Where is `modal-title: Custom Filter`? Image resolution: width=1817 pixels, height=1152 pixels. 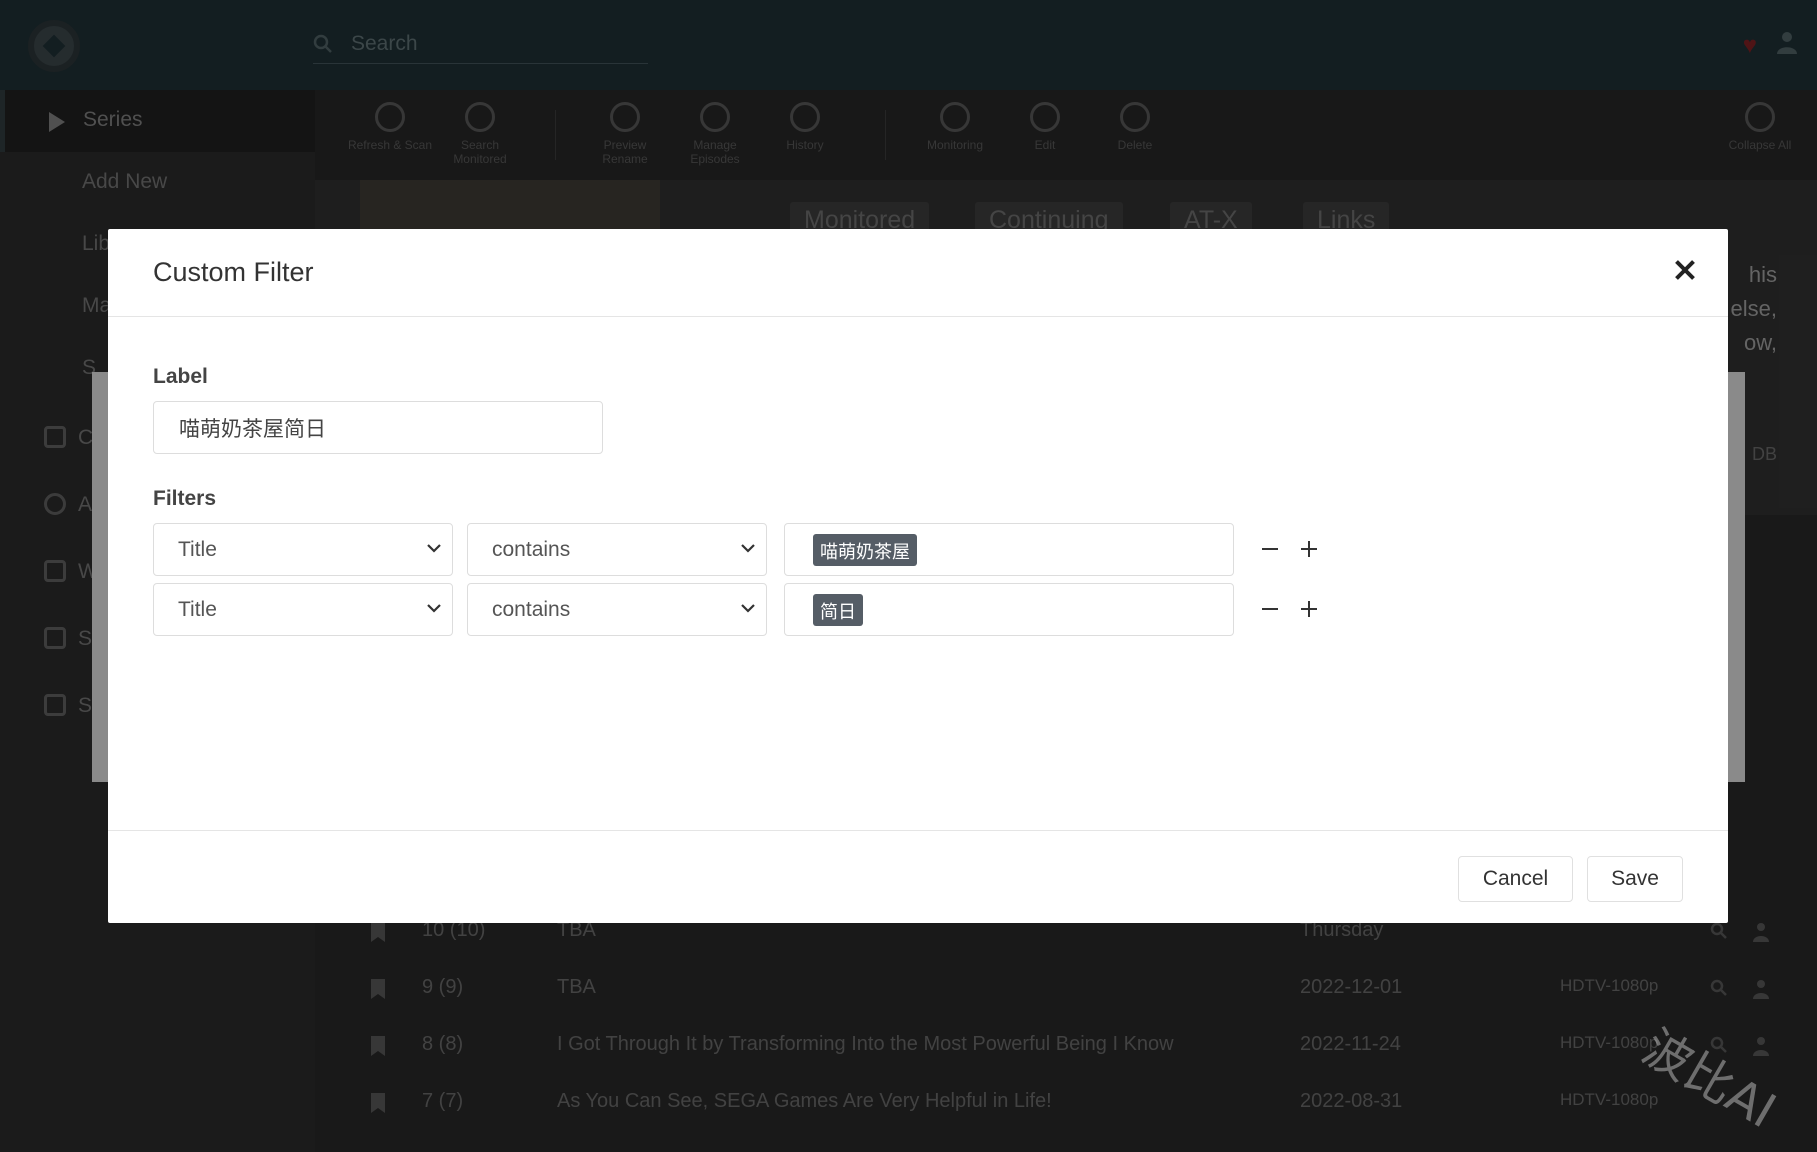
modal-title: Custom Filter is located at coordinates (233, 272).